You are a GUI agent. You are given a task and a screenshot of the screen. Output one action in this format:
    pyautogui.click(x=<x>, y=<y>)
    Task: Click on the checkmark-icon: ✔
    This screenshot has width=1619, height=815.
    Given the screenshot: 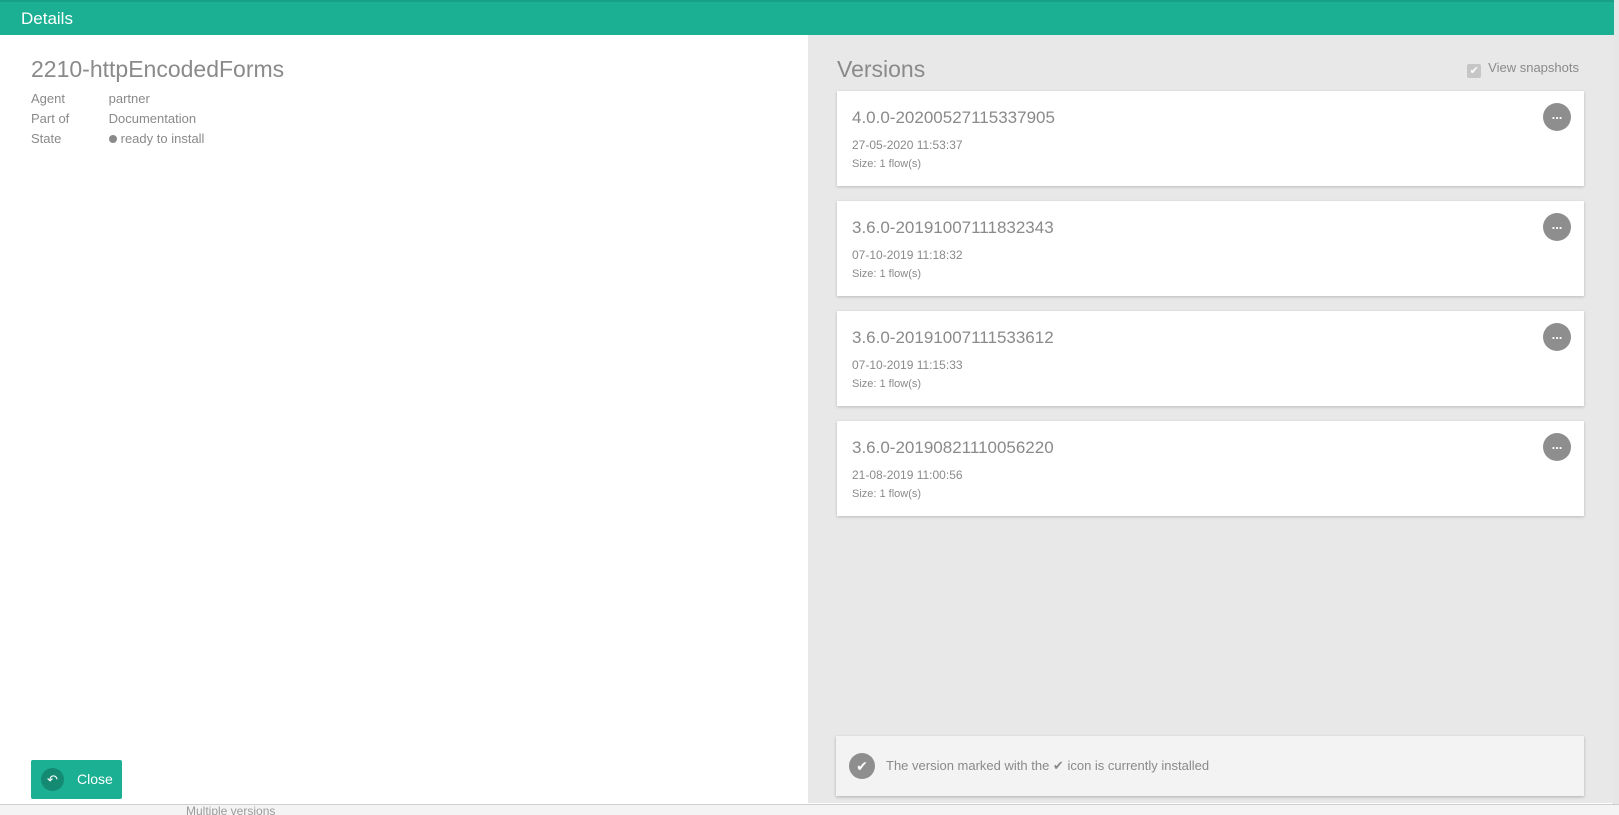 What is the action you would take?
    pyautogui.click(x=862, y=766)
    